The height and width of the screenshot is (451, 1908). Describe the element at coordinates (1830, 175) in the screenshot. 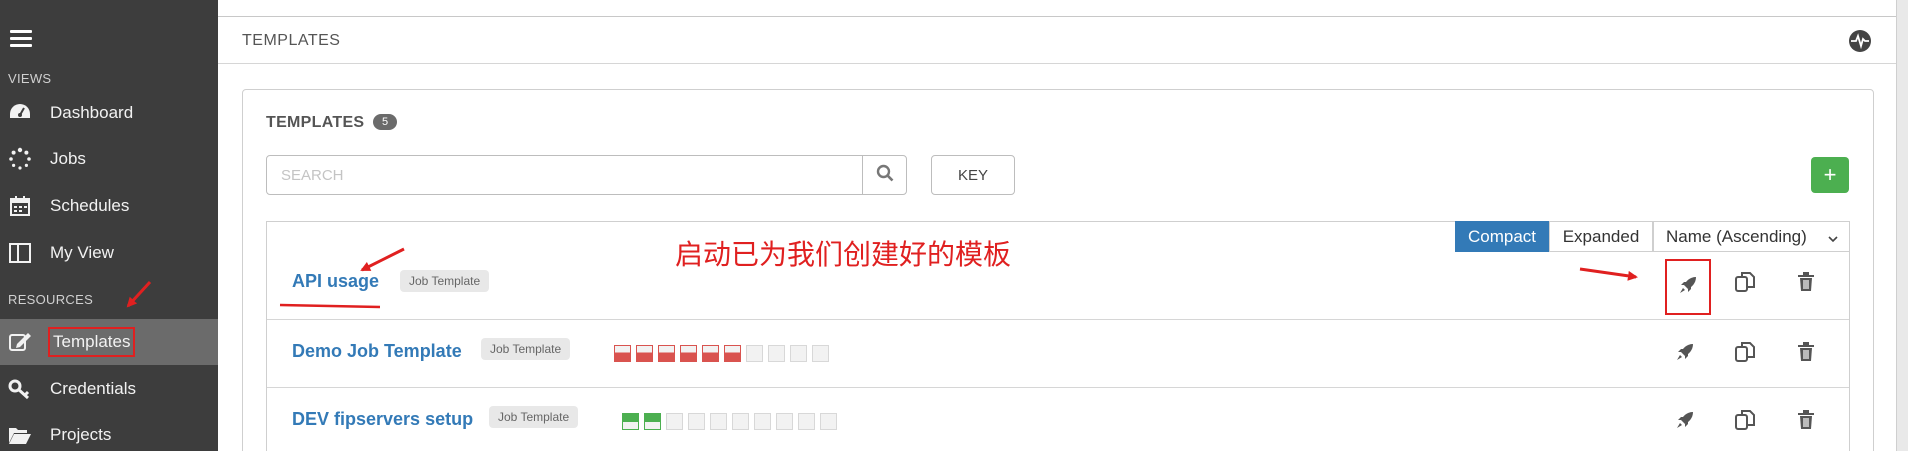

I see `add-button: +` at that location.